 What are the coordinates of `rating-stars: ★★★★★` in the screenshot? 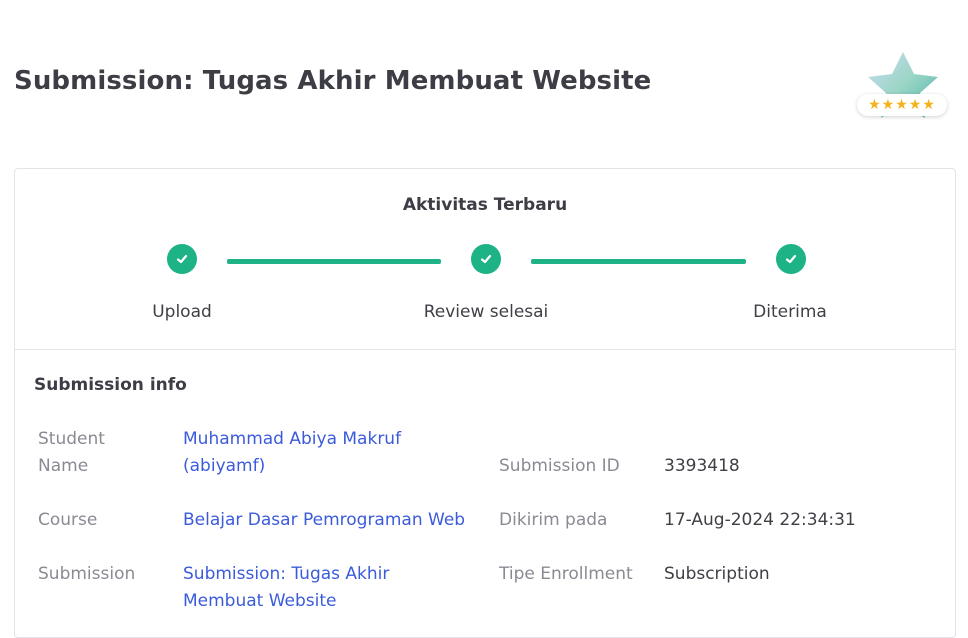 It's located at (902, 105).